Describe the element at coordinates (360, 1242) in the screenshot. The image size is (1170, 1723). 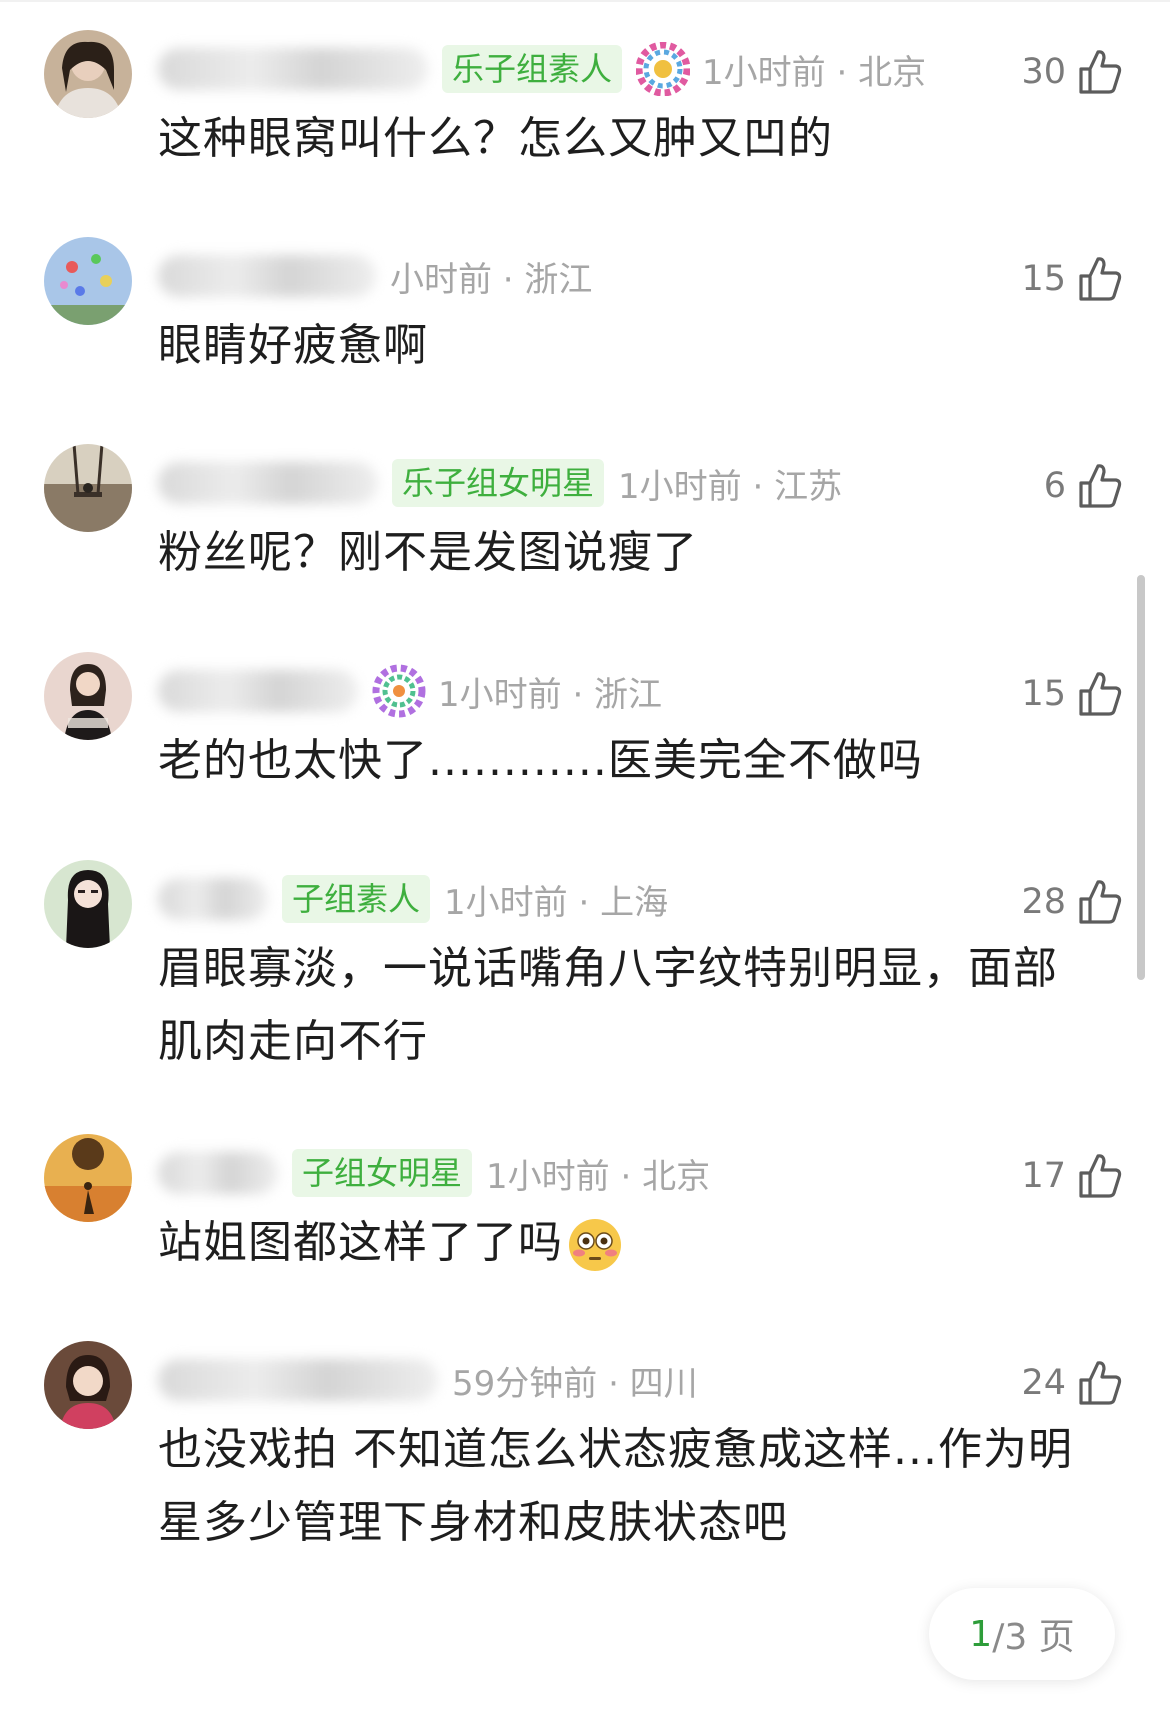
I see `comment-text-content: 站姐图都这样了了吗` at that location.